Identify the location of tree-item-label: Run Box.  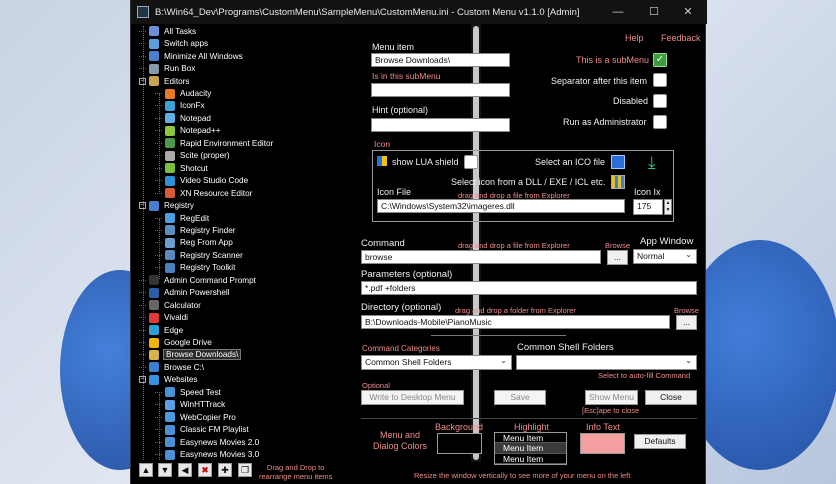
(180, 69).